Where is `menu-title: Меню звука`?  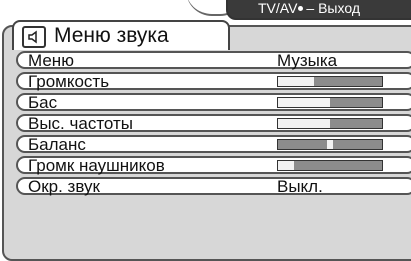 menu-title: Меню звука is located at coordinates (111, 35).